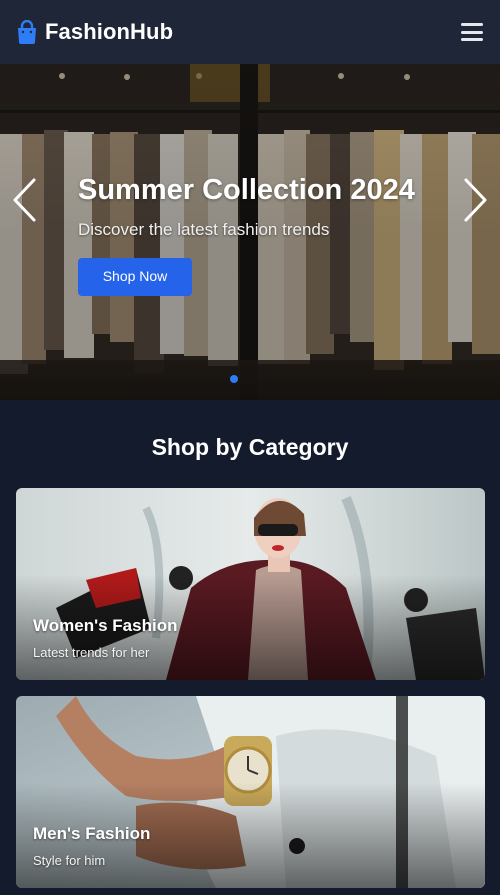  What do you see at coordinates (91, 652) in the screenshot?
I see `category-subtitle: Latest trends for her` at bounding box center [91, 652].